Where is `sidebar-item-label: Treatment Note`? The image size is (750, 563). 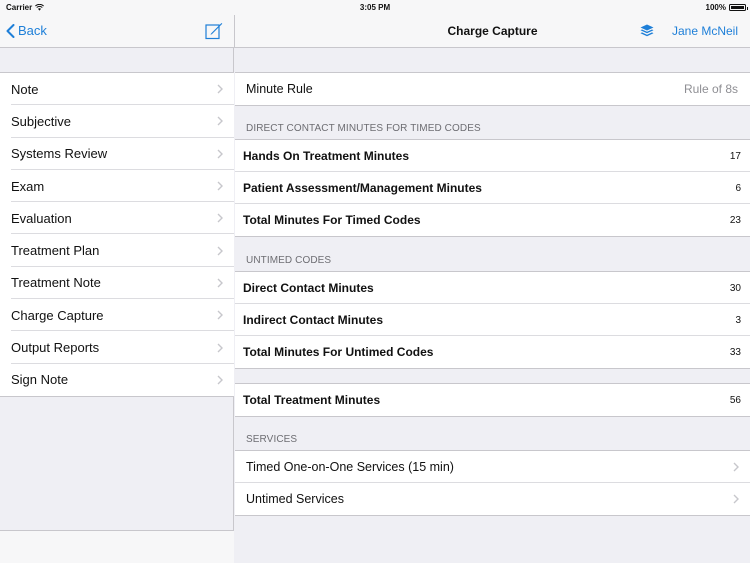 sidebar-item-label: Treatment Note is located at coordinates (56, 283).